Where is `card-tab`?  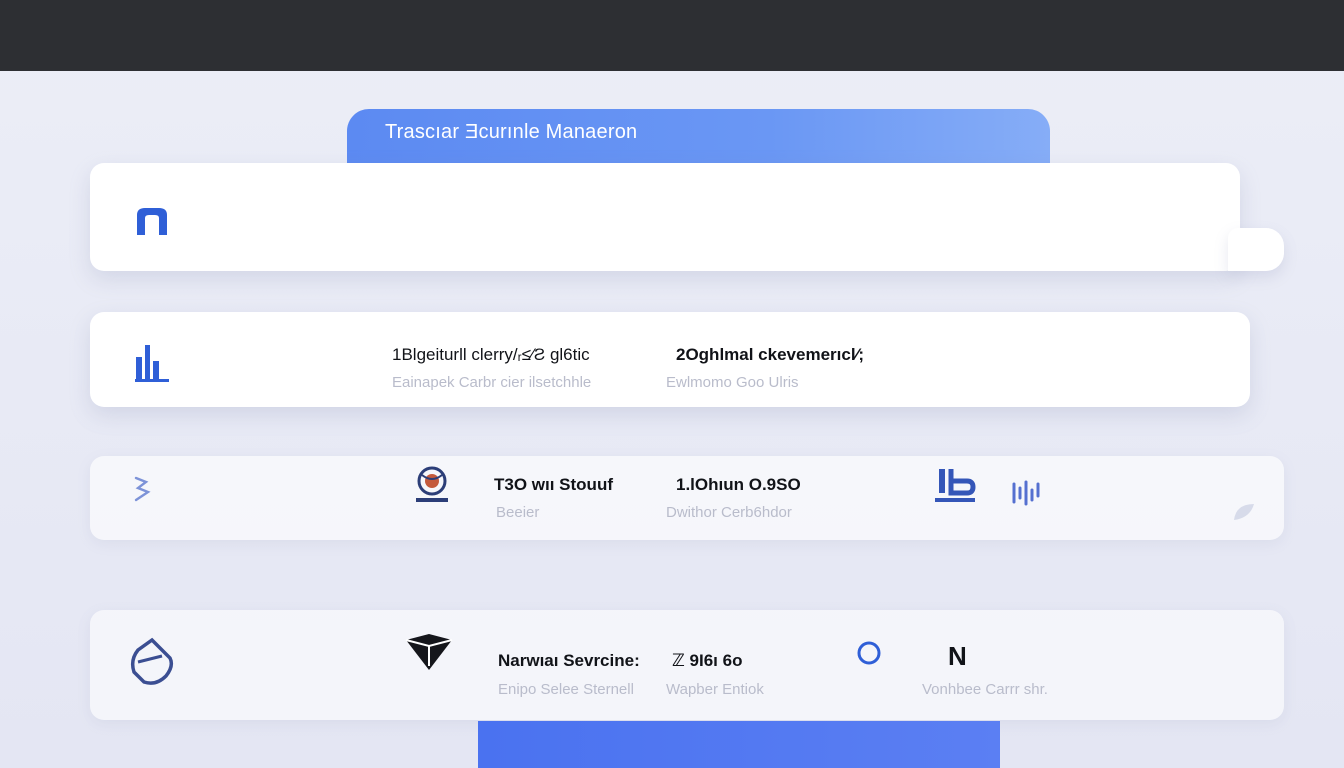
card-tab is located at coordinates (1256, 249).